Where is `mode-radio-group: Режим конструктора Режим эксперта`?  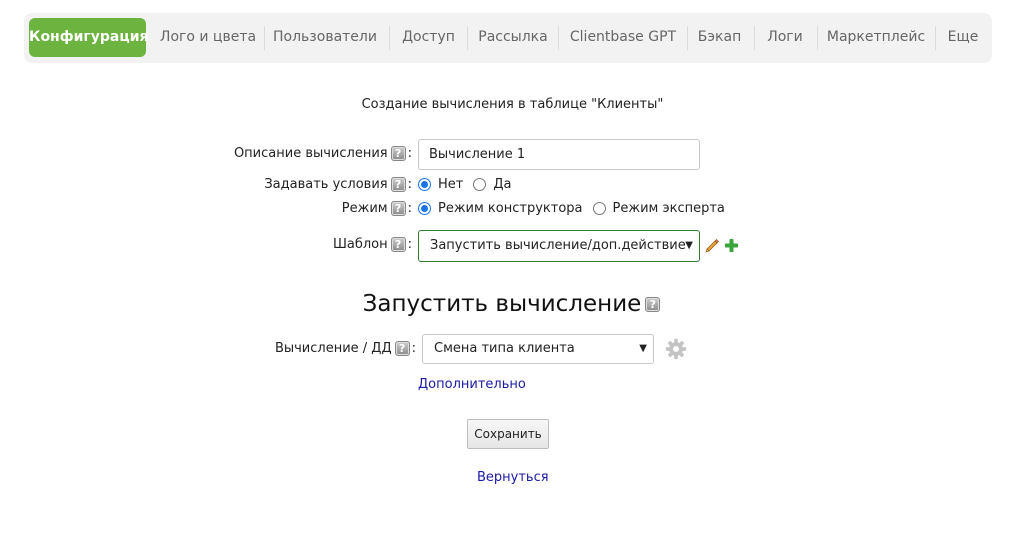 mode-radio-group: Режим конструктора Режим эксперта is located at coordinates (576, 208).